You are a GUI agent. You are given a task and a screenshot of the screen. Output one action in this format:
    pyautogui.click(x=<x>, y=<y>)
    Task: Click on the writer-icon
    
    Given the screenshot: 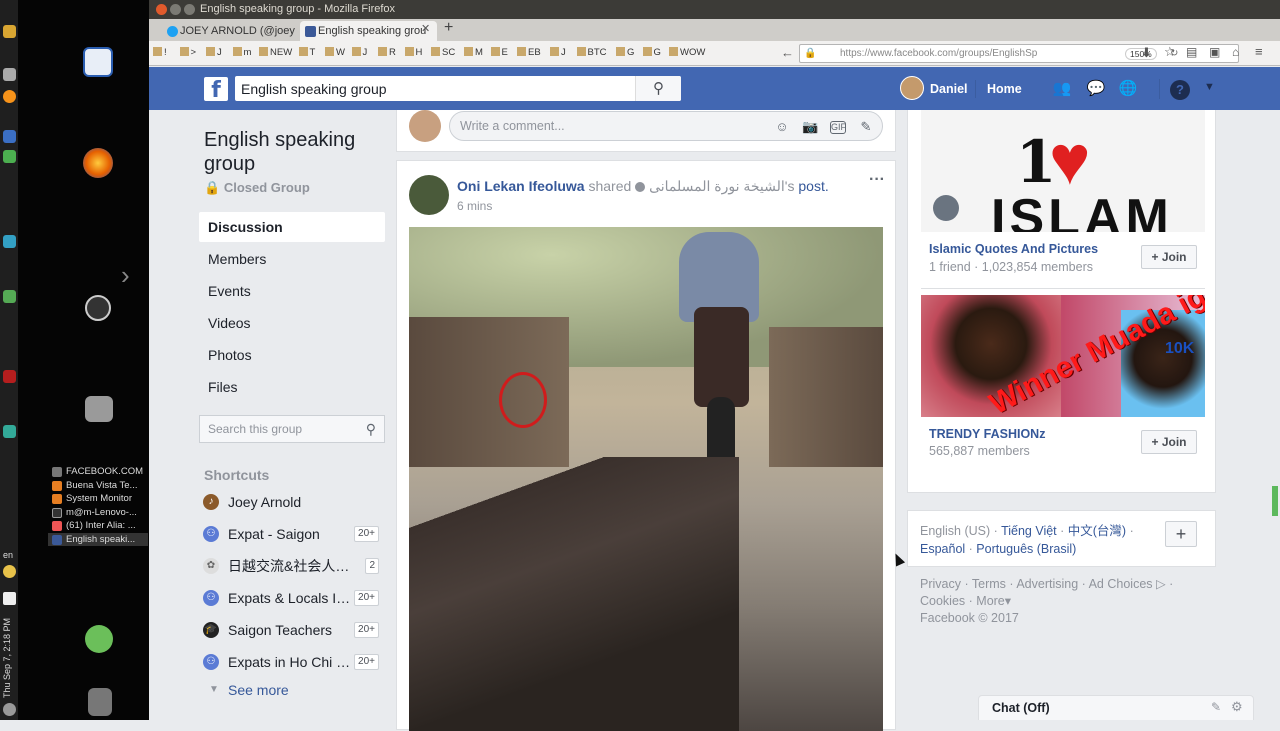 What is the action you would take?
    pyautogui.click(x=98, y=62)
    